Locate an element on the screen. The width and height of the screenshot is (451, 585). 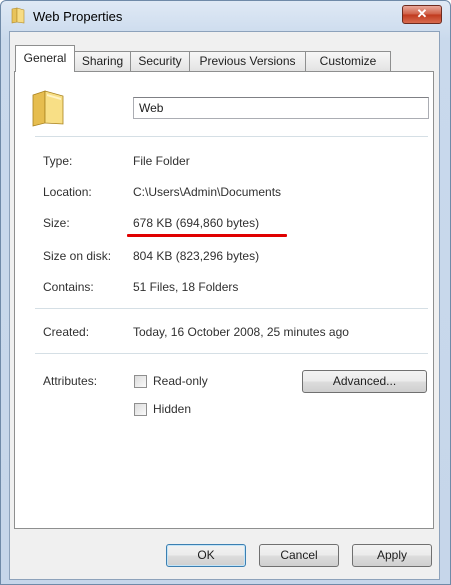
tab-security: Security is located at coordinates (160, 61).